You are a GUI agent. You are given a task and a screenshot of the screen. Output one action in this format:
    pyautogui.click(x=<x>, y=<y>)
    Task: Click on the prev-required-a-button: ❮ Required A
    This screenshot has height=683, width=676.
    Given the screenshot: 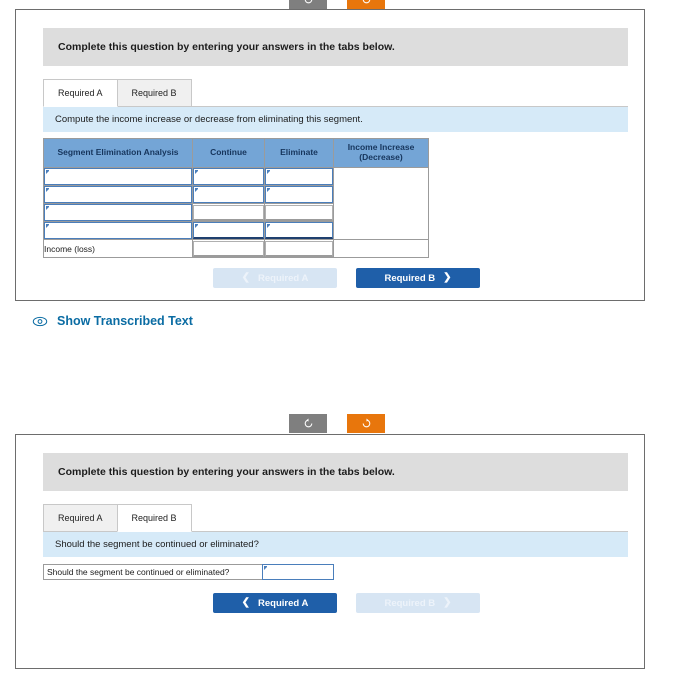 What is the action you would take?
    pyautogui.click(x=275, y=278)
    